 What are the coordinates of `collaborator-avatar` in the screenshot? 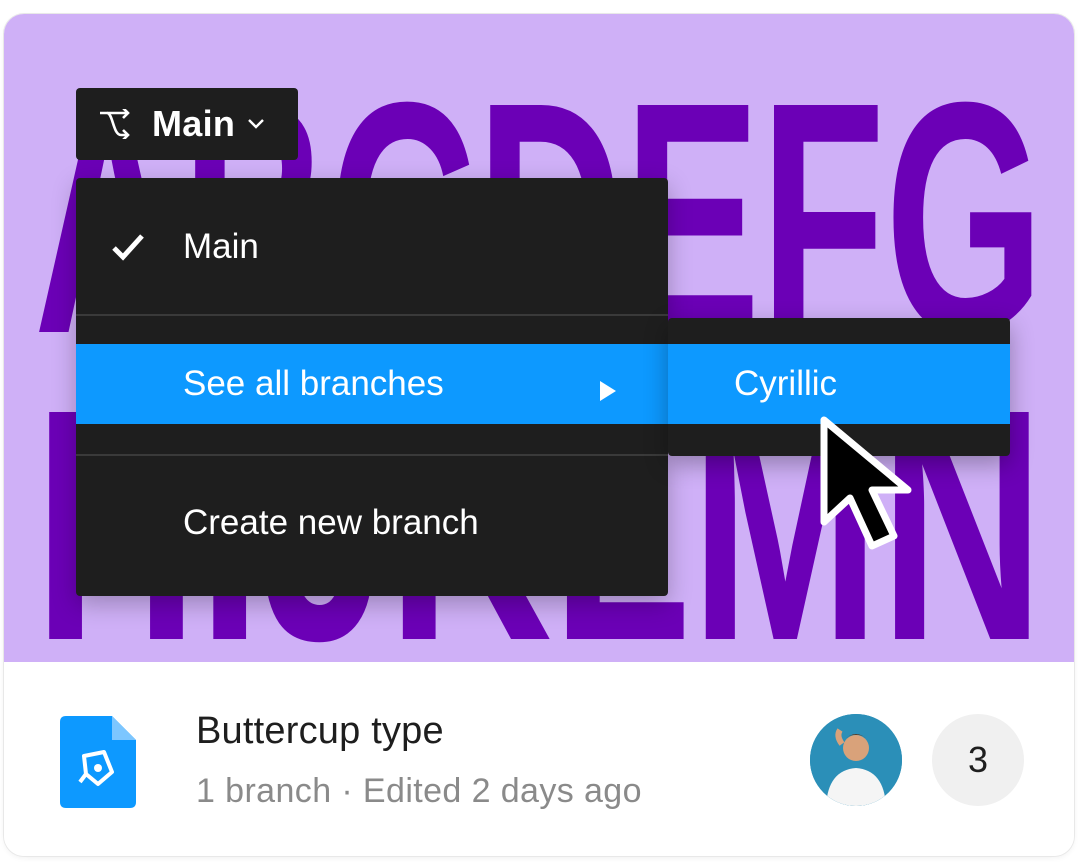 It's located at (856, 760).